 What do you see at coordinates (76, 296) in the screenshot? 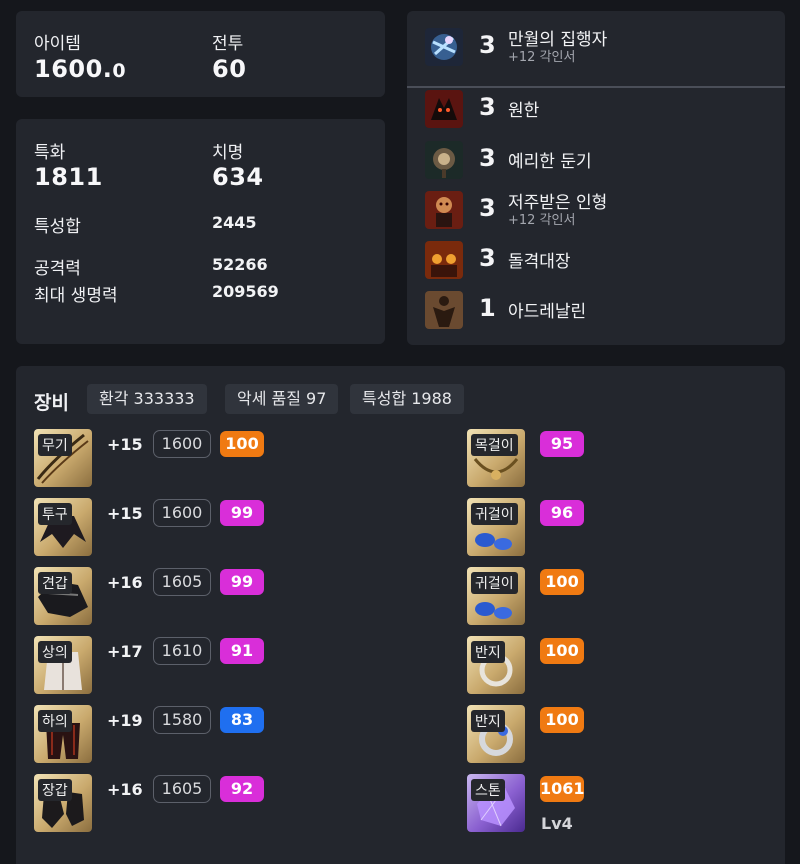
I see `max-hp-label: 최대 생명력` at bounding box center [76, 296].